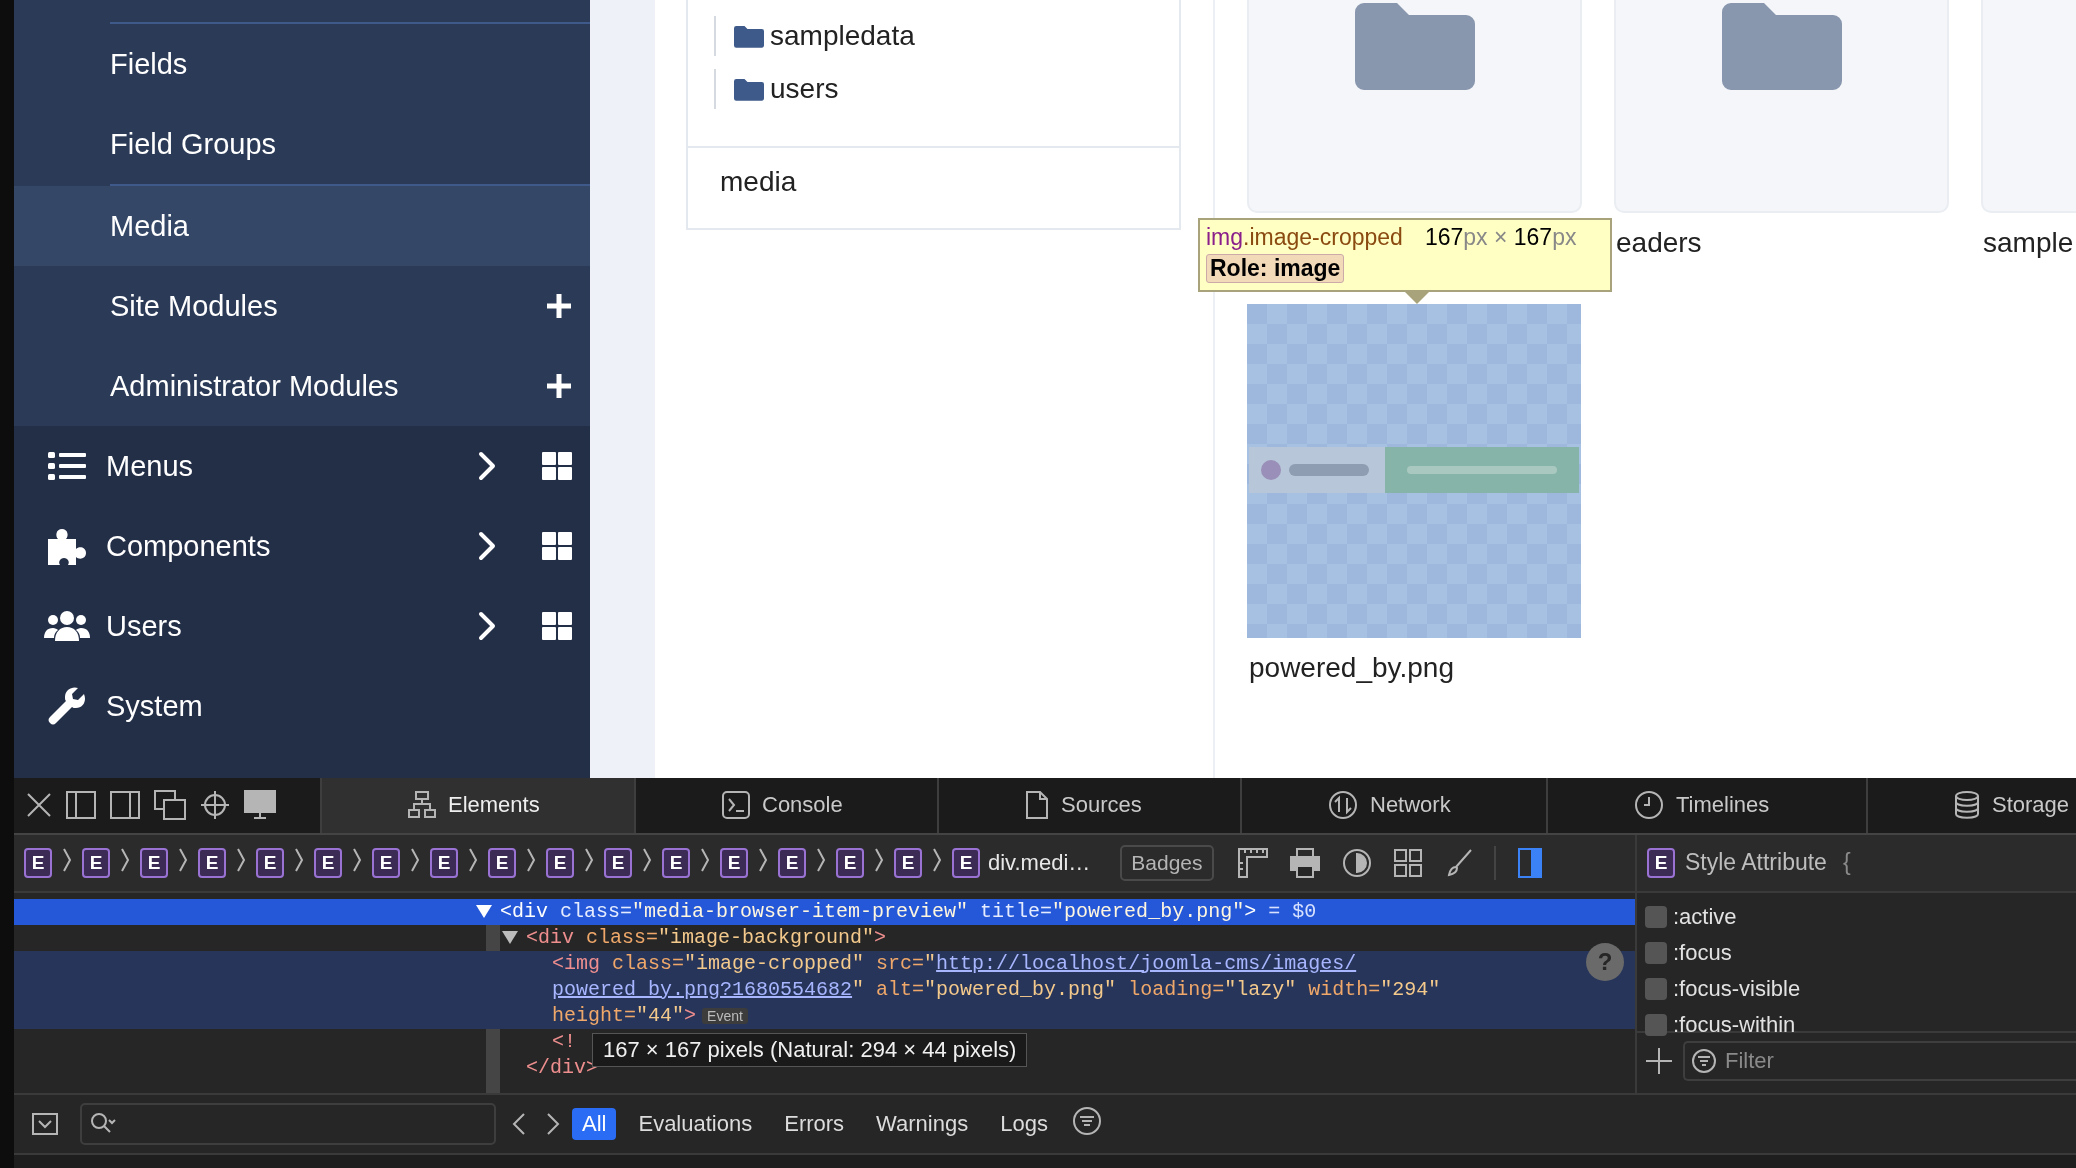 The height and width of the screenshot is (1168, 2076). What do you see at coordinates (1343, 805) in the screenshot?
I see `network-icon` at bounding box center [1343, 805].